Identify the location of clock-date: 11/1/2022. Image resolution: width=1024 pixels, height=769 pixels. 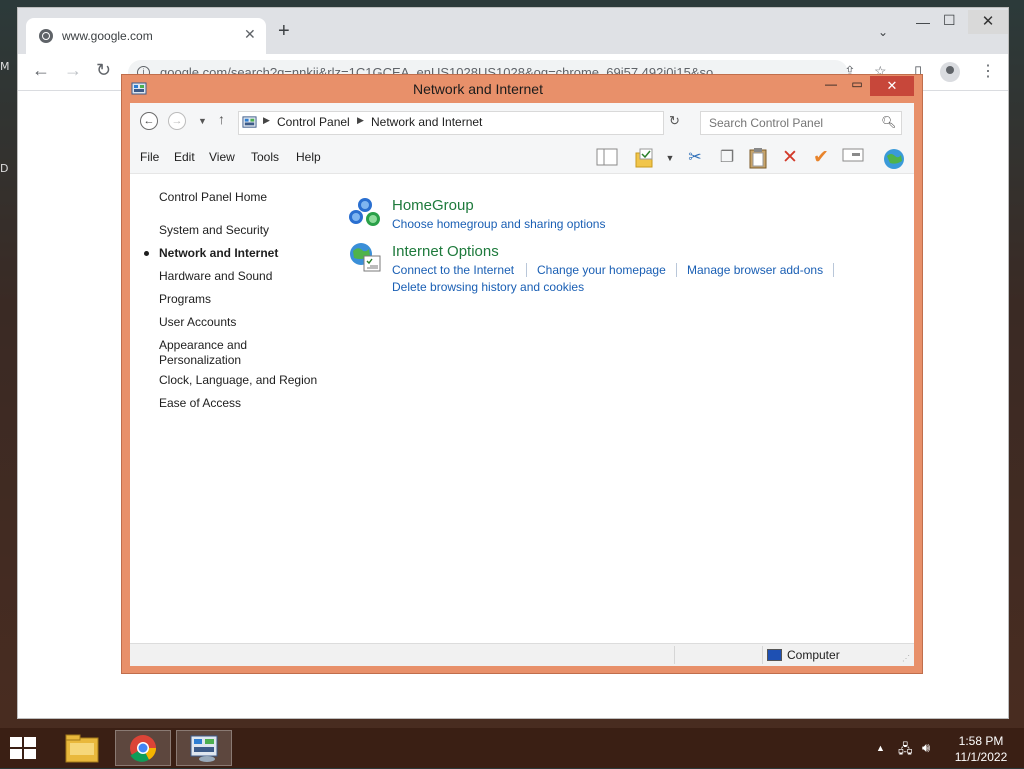
(981, 757).